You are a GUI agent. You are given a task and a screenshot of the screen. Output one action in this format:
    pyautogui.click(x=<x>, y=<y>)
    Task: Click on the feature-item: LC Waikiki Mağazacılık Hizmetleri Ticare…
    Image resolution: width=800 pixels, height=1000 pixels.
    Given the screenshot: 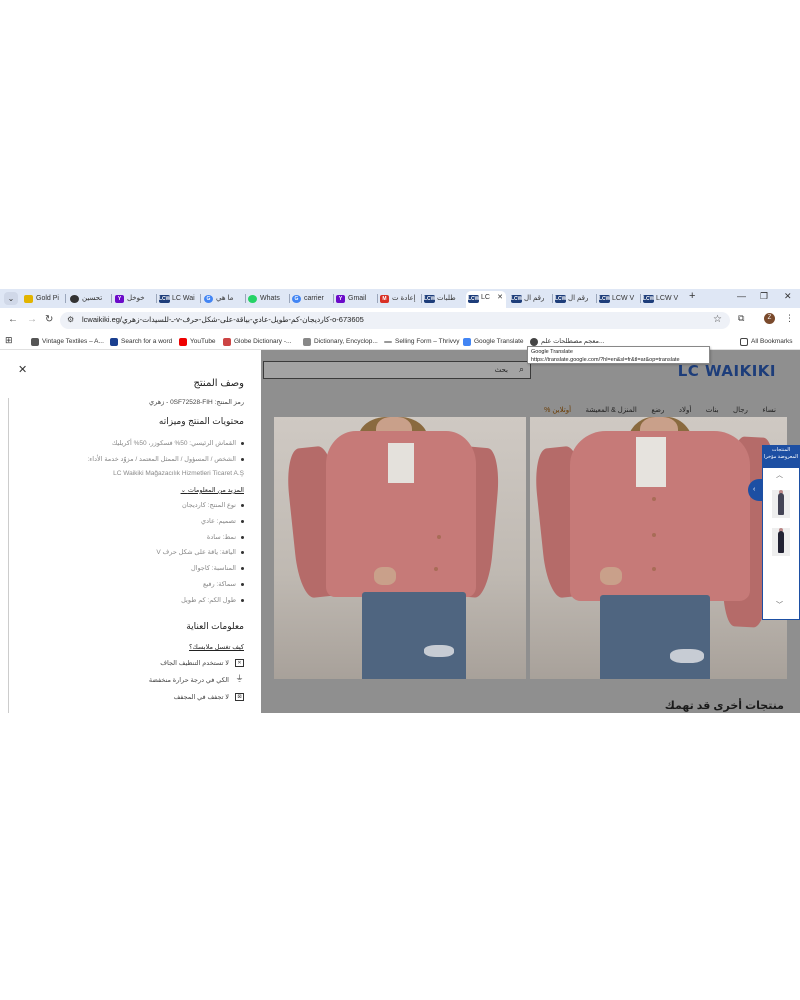 What is the action you would take?
    pyautogui.click(x=178, y=473)
    